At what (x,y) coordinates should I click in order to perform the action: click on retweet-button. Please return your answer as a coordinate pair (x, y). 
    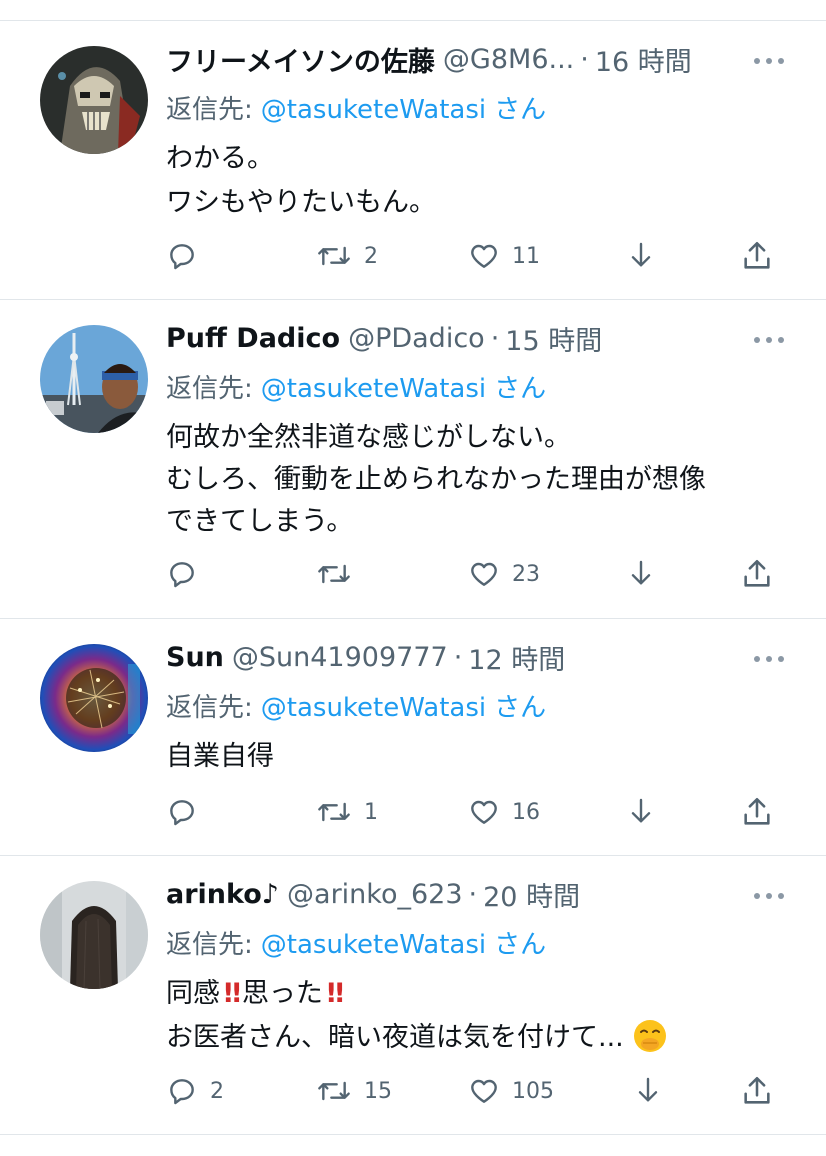
    Looking at the image, I should click on (340, 574).